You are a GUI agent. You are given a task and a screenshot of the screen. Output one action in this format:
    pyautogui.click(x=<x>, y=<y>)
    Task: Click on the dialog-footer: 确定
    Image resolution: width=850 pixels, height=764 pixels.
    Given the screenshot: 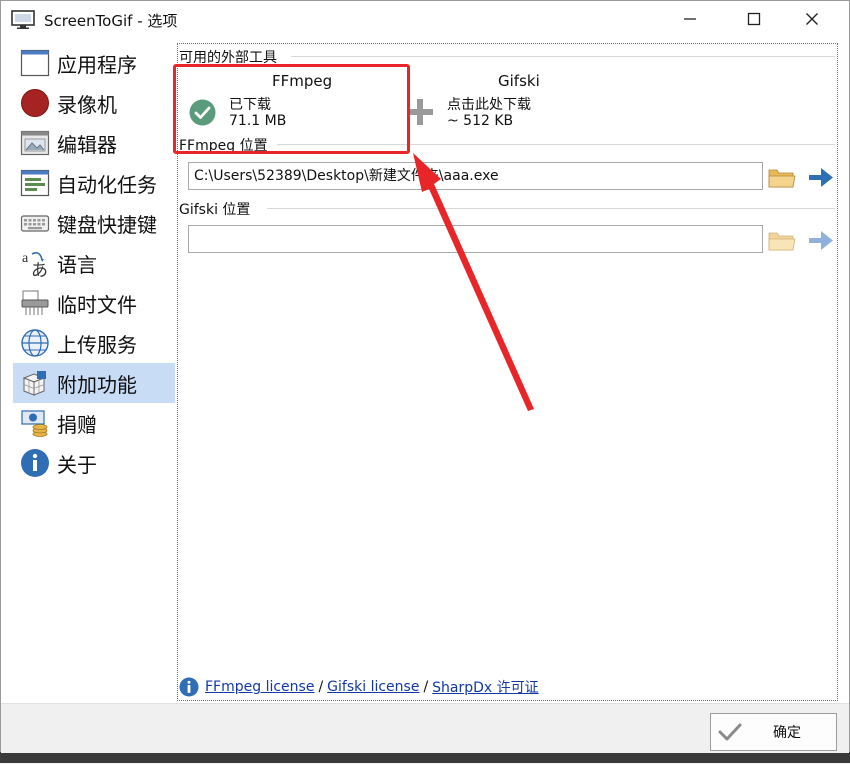 What is the action you would take?
    pyautogui.click(x=425, y=728)
    